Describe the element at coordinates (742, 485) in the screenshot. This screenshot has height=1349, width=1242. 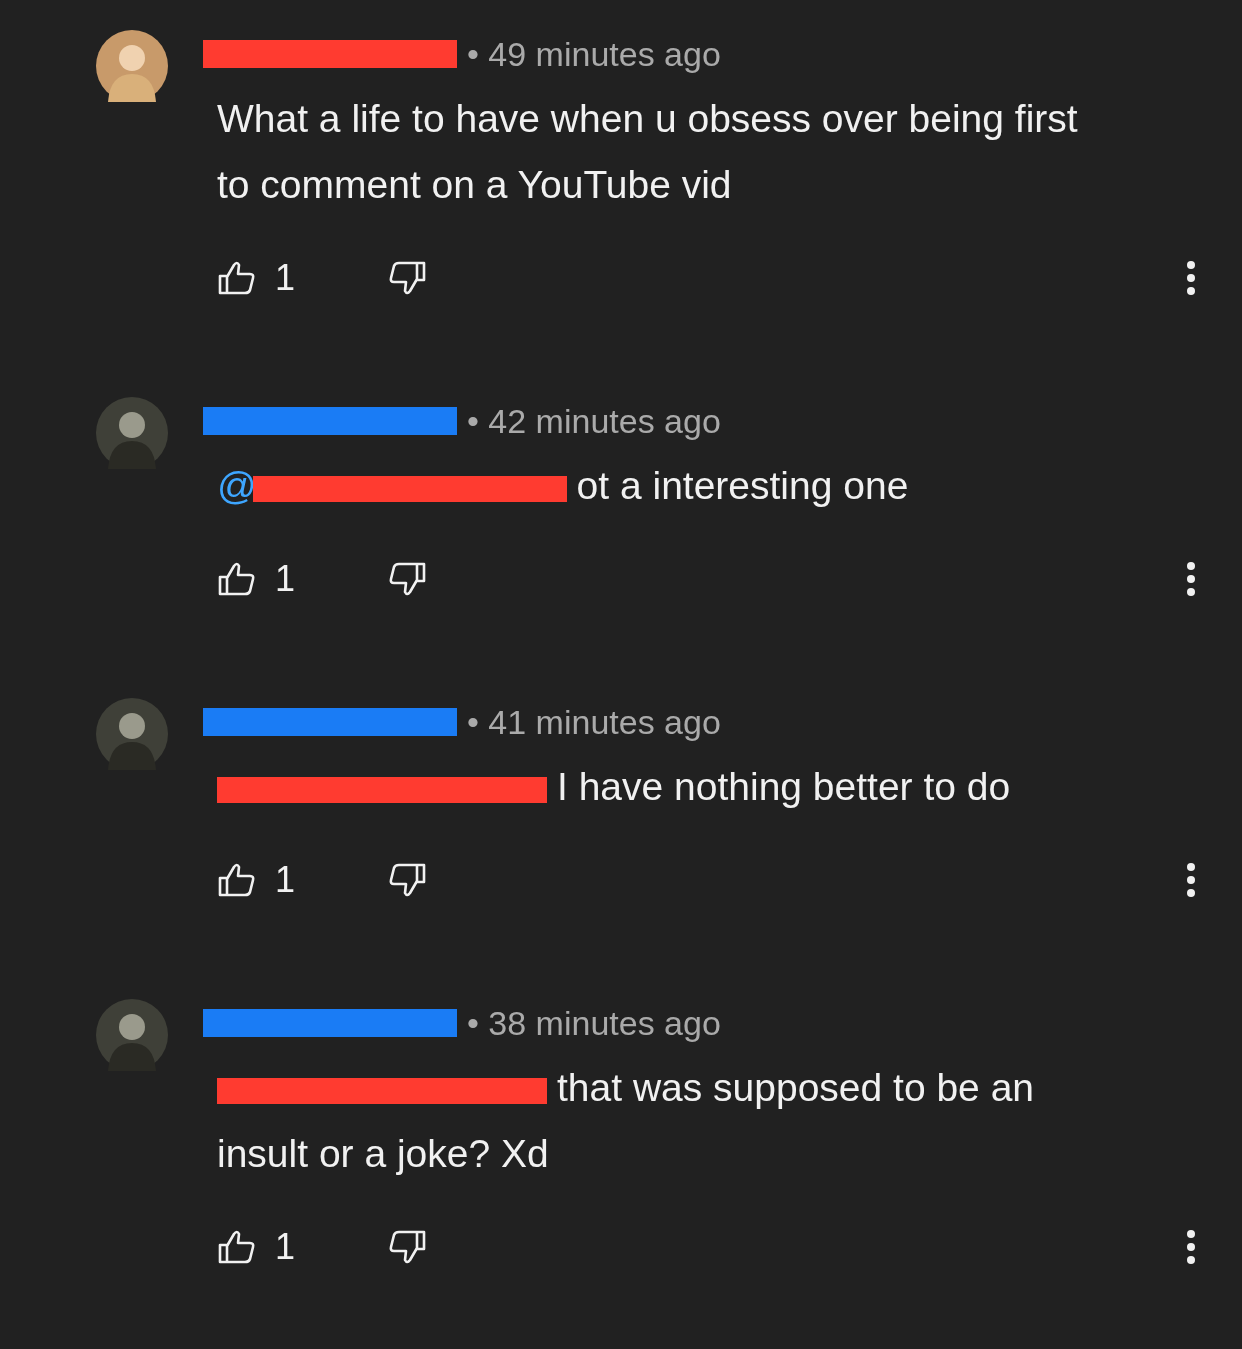
I see `comment-text: ot a interesting one` at that location.